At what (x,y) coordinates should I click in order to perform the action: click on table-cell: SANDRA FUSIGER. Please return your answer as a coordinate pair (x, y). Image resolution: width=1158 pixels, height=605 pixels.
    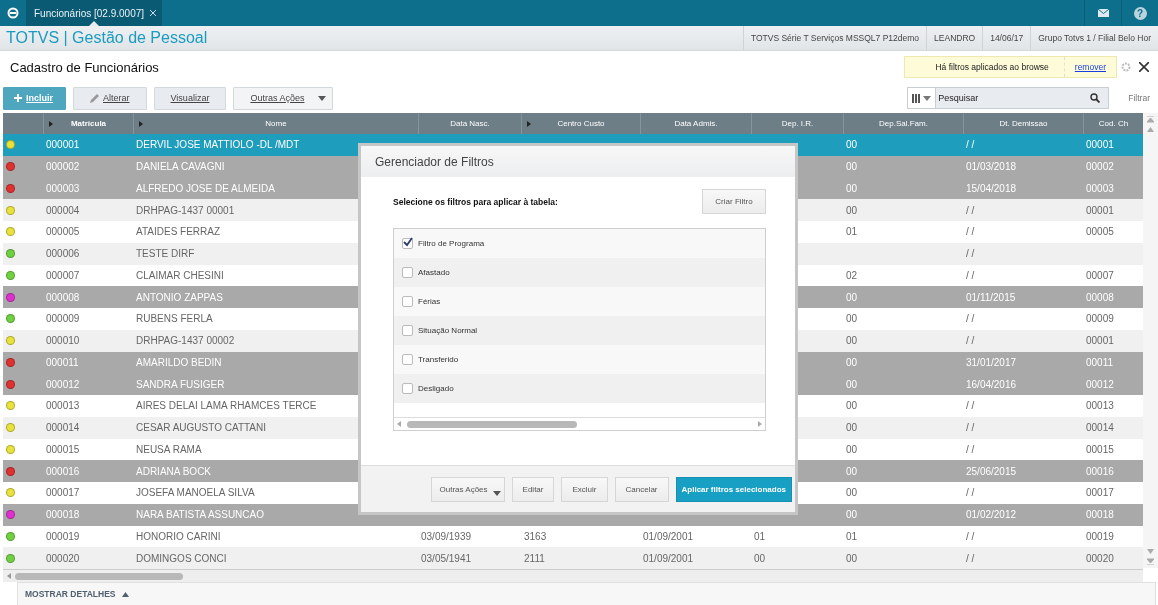
    Looking at the image, I should click on (180, 384).